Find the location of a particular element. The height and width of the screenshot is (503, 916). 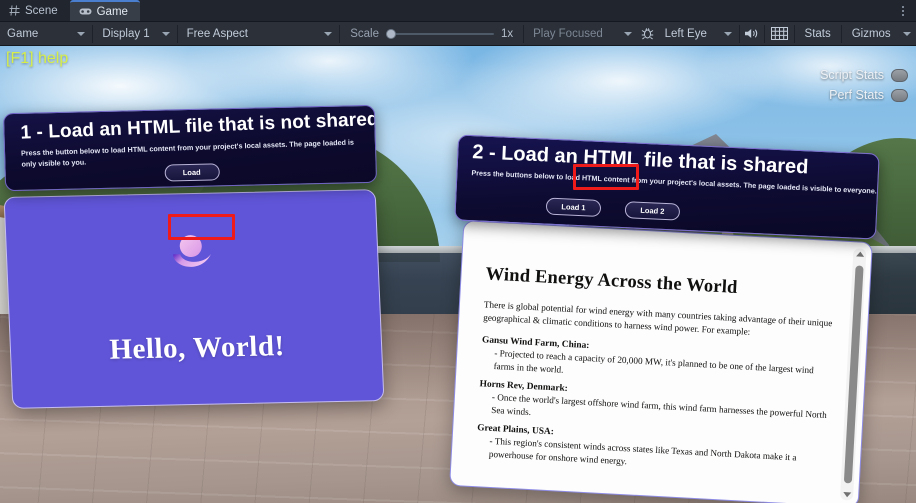

gizmo-grid-icon is located at coordinates (779, 34).